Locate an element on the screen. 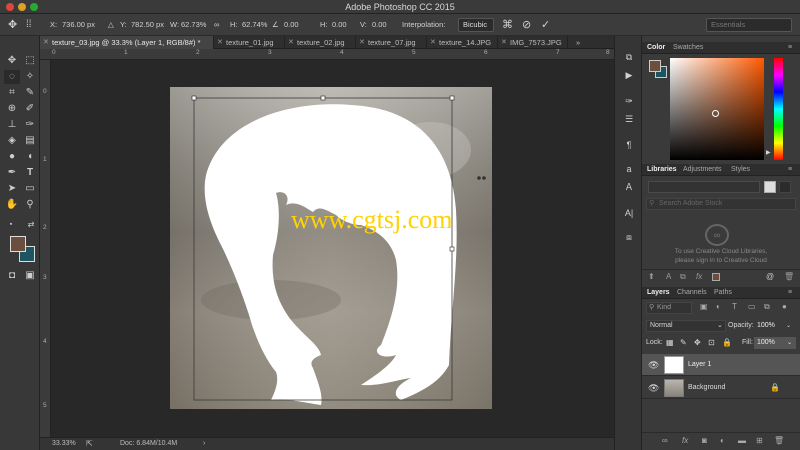  lock-image-icon: ✎ is located at coordinates (683, 342).